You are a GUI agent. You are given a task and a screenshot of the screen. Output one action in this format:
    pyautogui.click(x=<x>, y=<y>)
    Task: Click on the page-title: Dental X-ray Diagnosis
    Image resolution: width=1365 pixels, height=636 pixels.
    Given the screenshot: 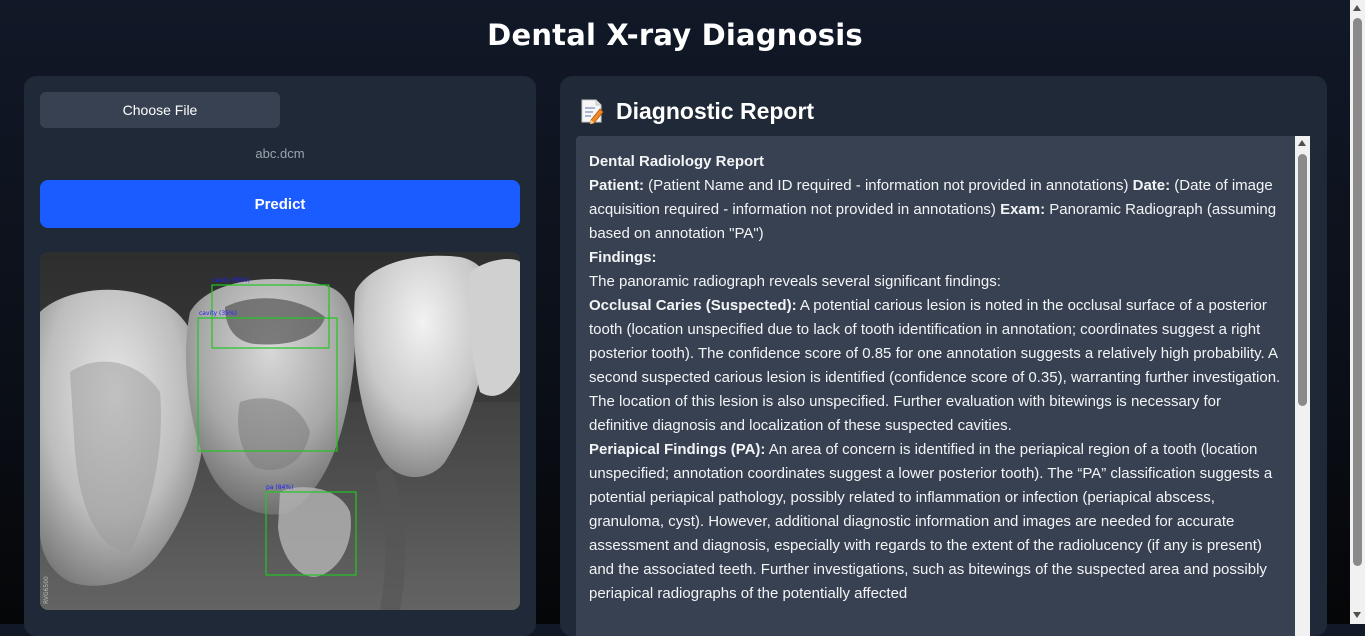 What is the action you would take?
    pyautogui.click(x=675, y=35)
    